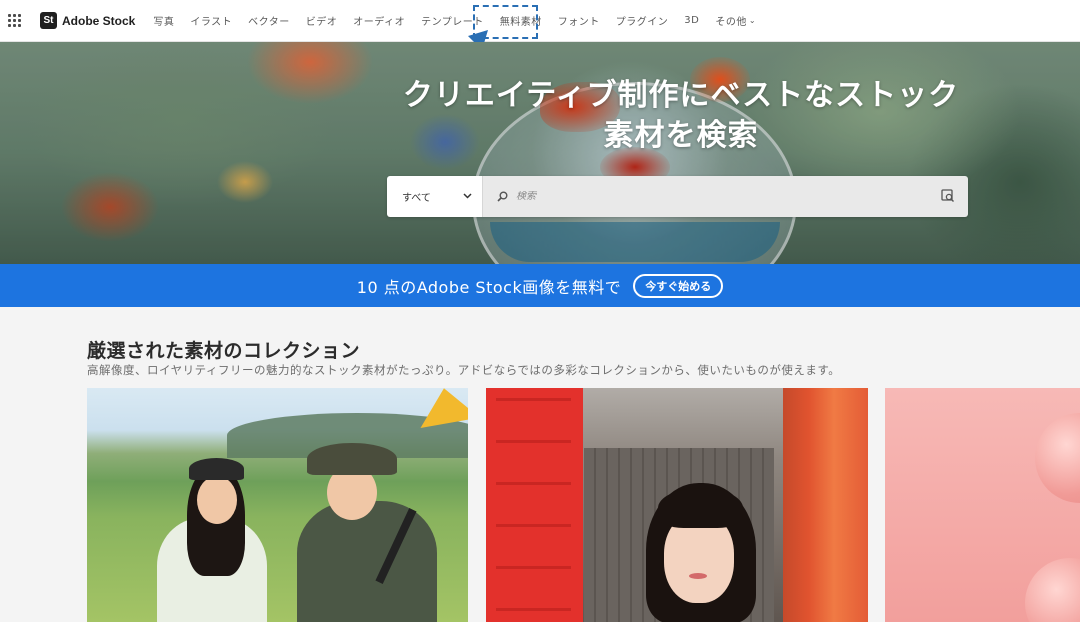 The image size is (1080, 622). I want to click on nav-item-fonts: フォント, so click(579, 21).